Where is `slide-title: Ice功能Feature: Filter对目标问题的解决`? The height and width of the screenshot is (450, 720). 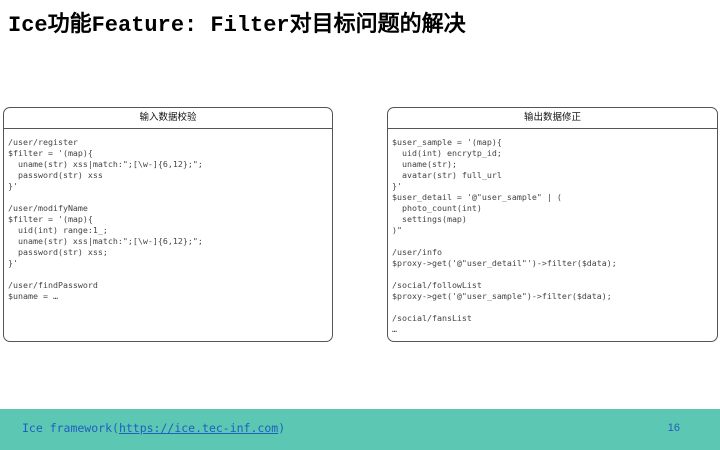
slide-title: Ice功能Feature: Filter对目标问题的解决 is located at coordinates (237, 25).